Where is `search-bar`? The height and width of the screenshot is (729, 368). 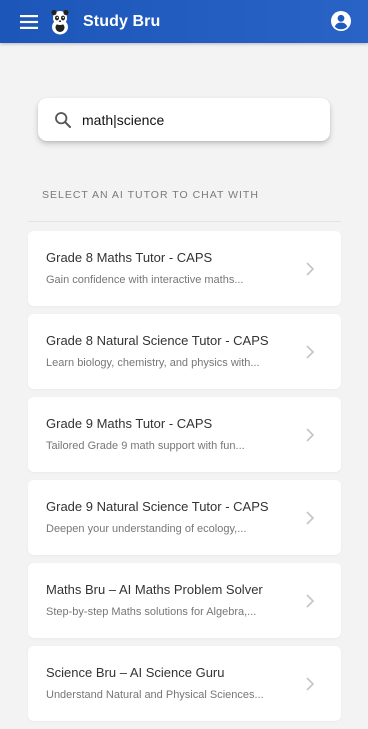 search-bar is located at coordinates (184, 119).